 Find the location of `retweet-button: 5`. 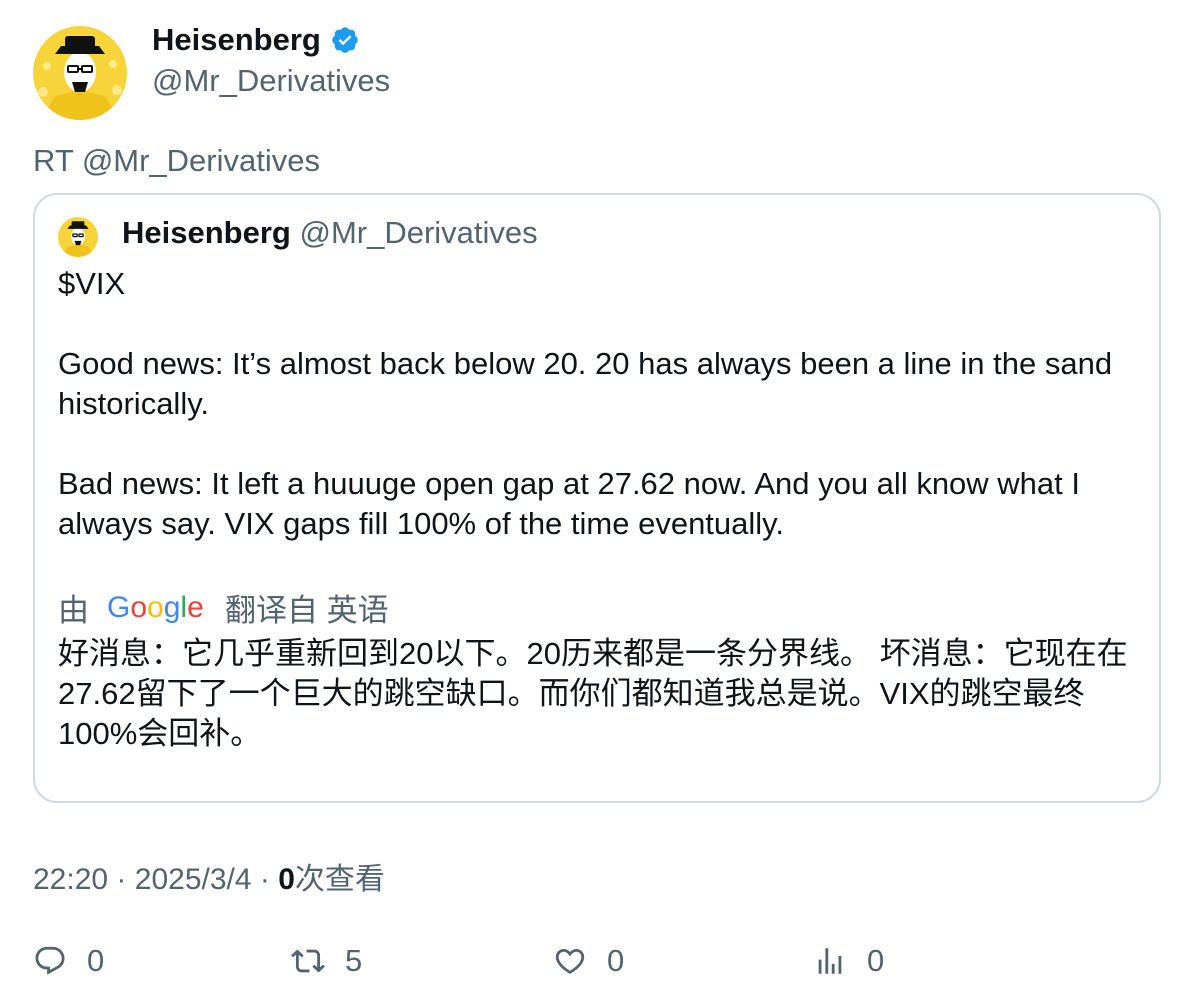

retweet-button: 5 is located at coordinates (326, 961).